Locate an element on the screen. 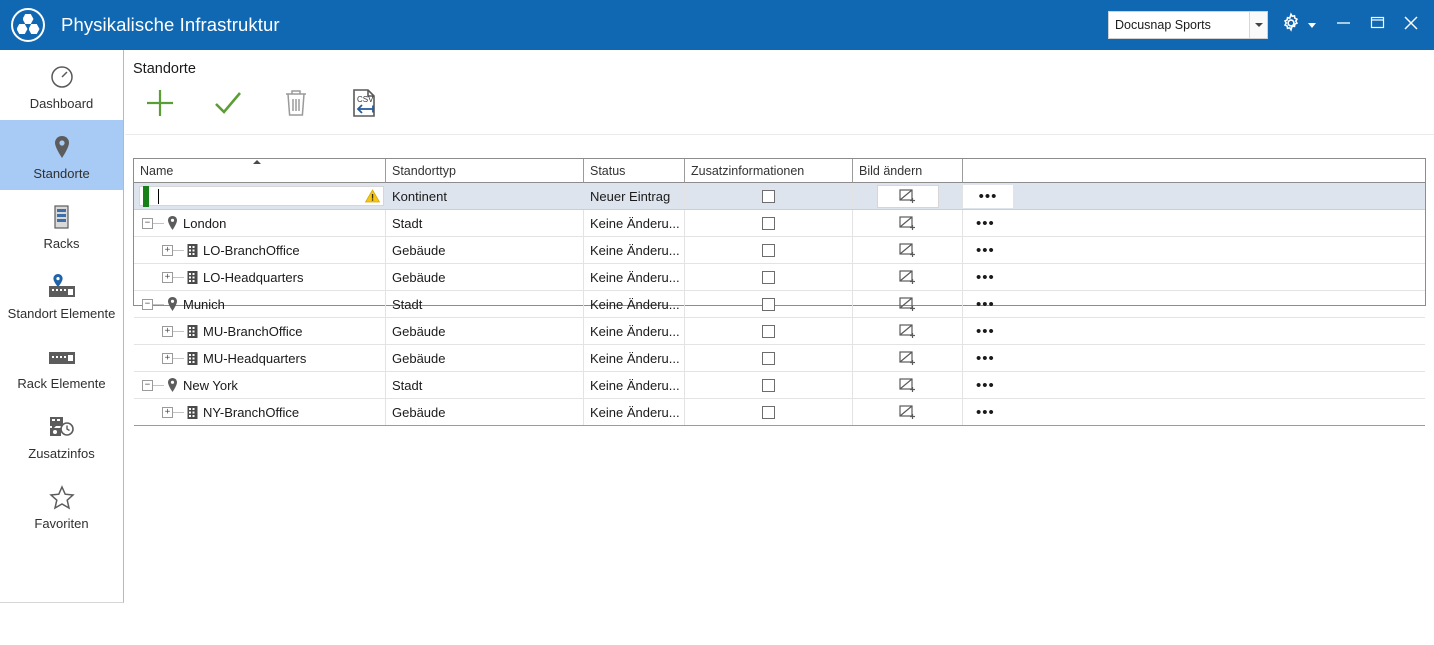  column-header-standorttyp: Standorttyp is located at coordinates (485, 171).